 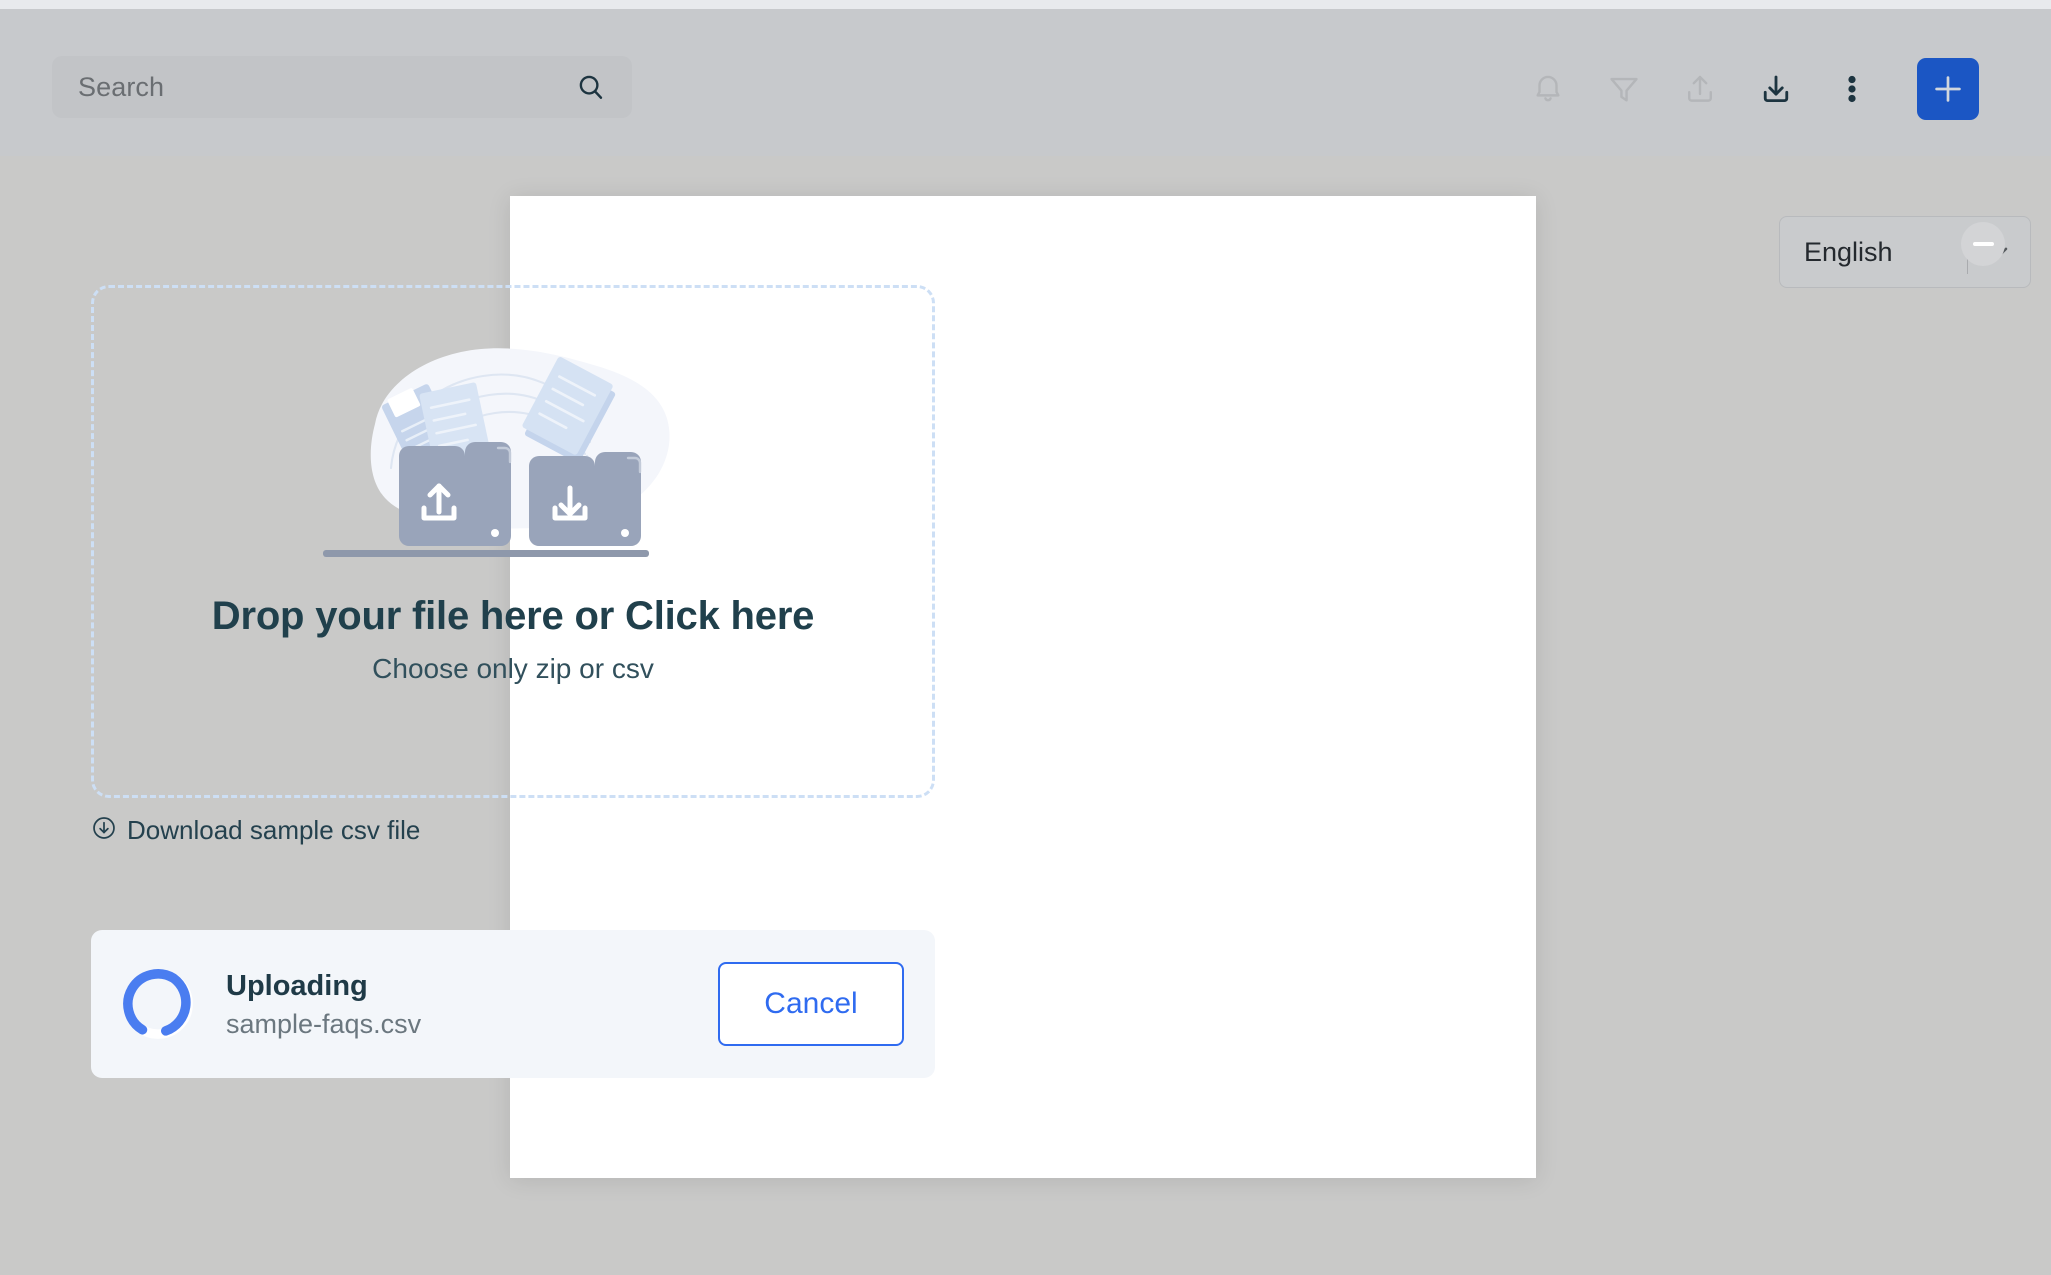 What do you see at coordinates (1700, 89) in the screenshot?
I see `upload-icon` at bounding box center [1700, 89].